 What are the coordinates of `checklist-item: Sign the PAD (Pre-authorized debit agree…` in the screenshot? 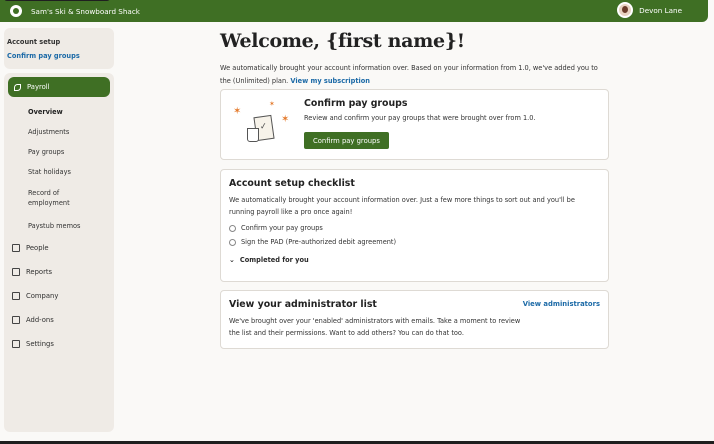 It's located at (414, 242).